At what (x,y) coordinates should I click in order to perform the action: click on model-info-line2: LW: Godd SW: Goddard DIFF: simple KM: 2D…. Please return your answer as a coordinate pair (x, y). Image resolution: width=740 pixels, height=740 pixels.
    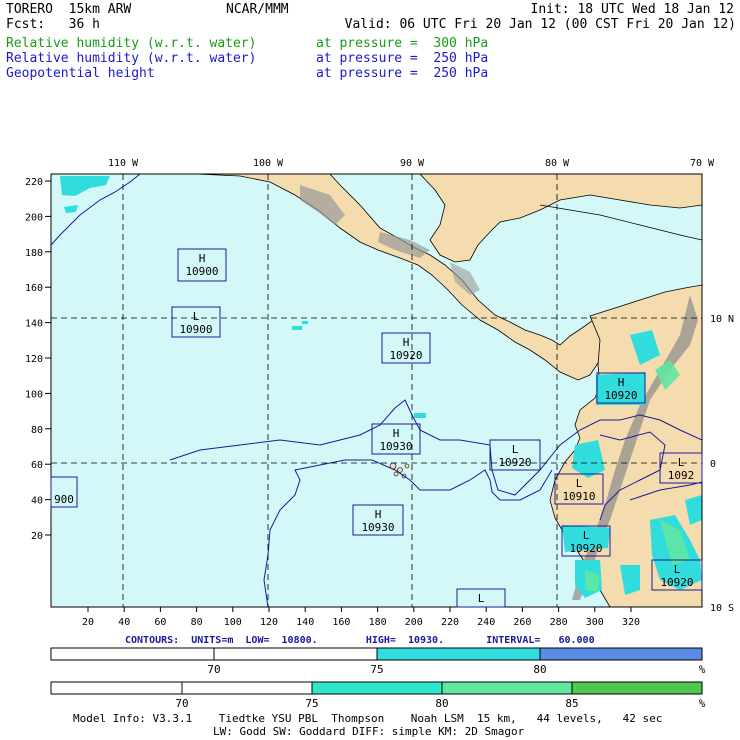
    Looking at the image, I should click on (369, 731).